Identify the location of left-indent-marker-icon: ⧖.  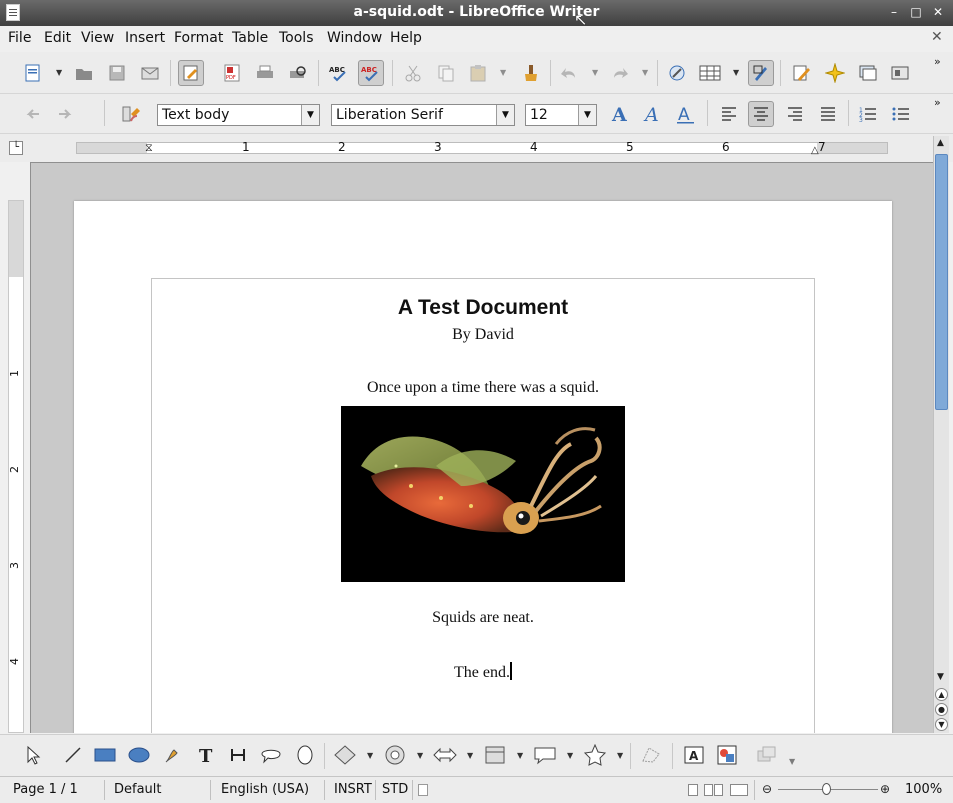
(149, 148).